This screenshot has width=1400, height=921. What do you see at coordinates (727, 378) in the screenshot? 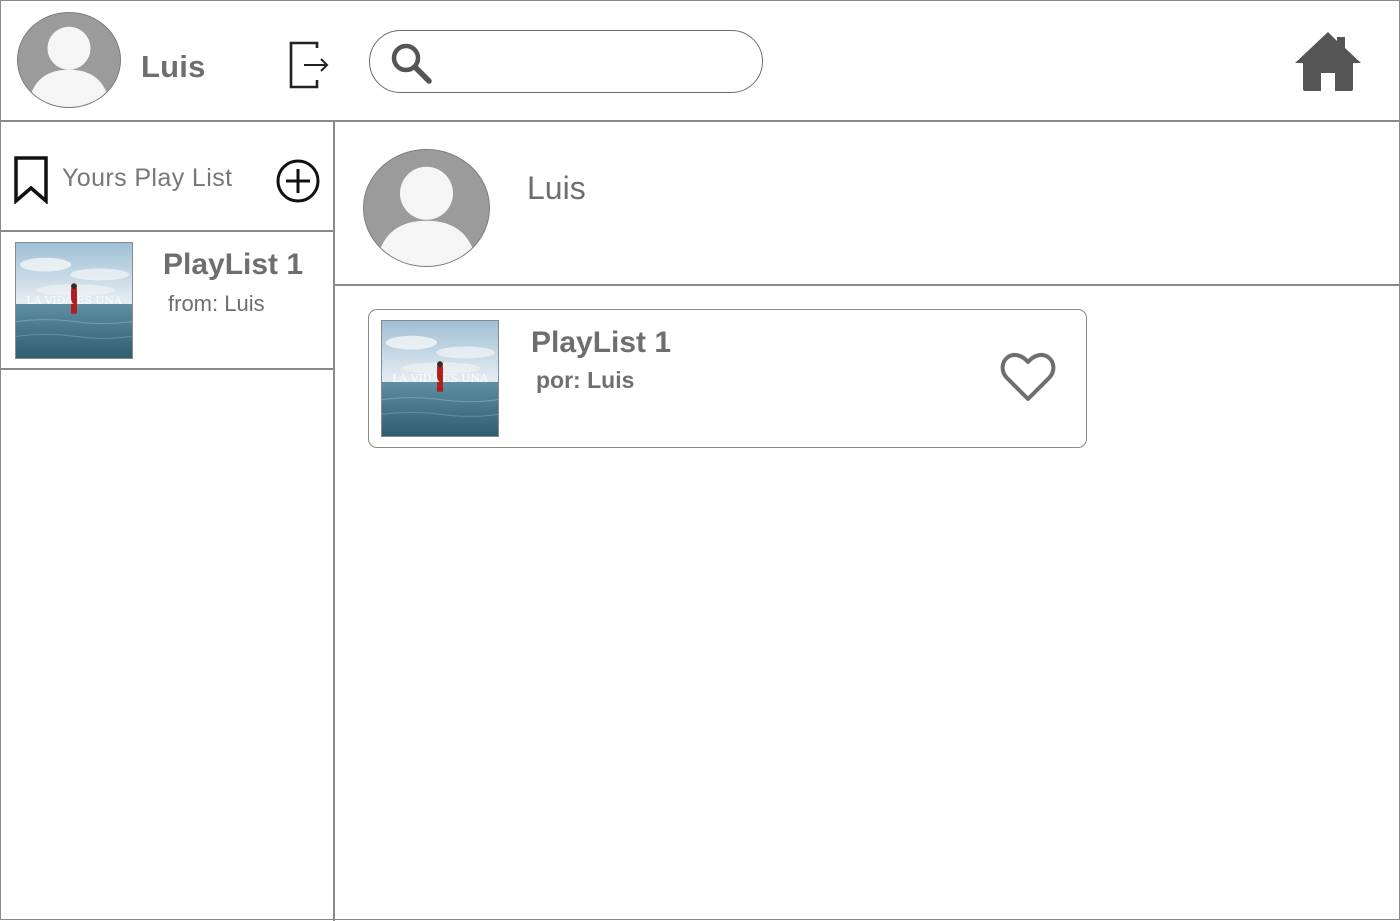
I see `playlist-card: LA VIDA ES UNA PlayList 1 por: Luis` at bounding box center [727, 378].